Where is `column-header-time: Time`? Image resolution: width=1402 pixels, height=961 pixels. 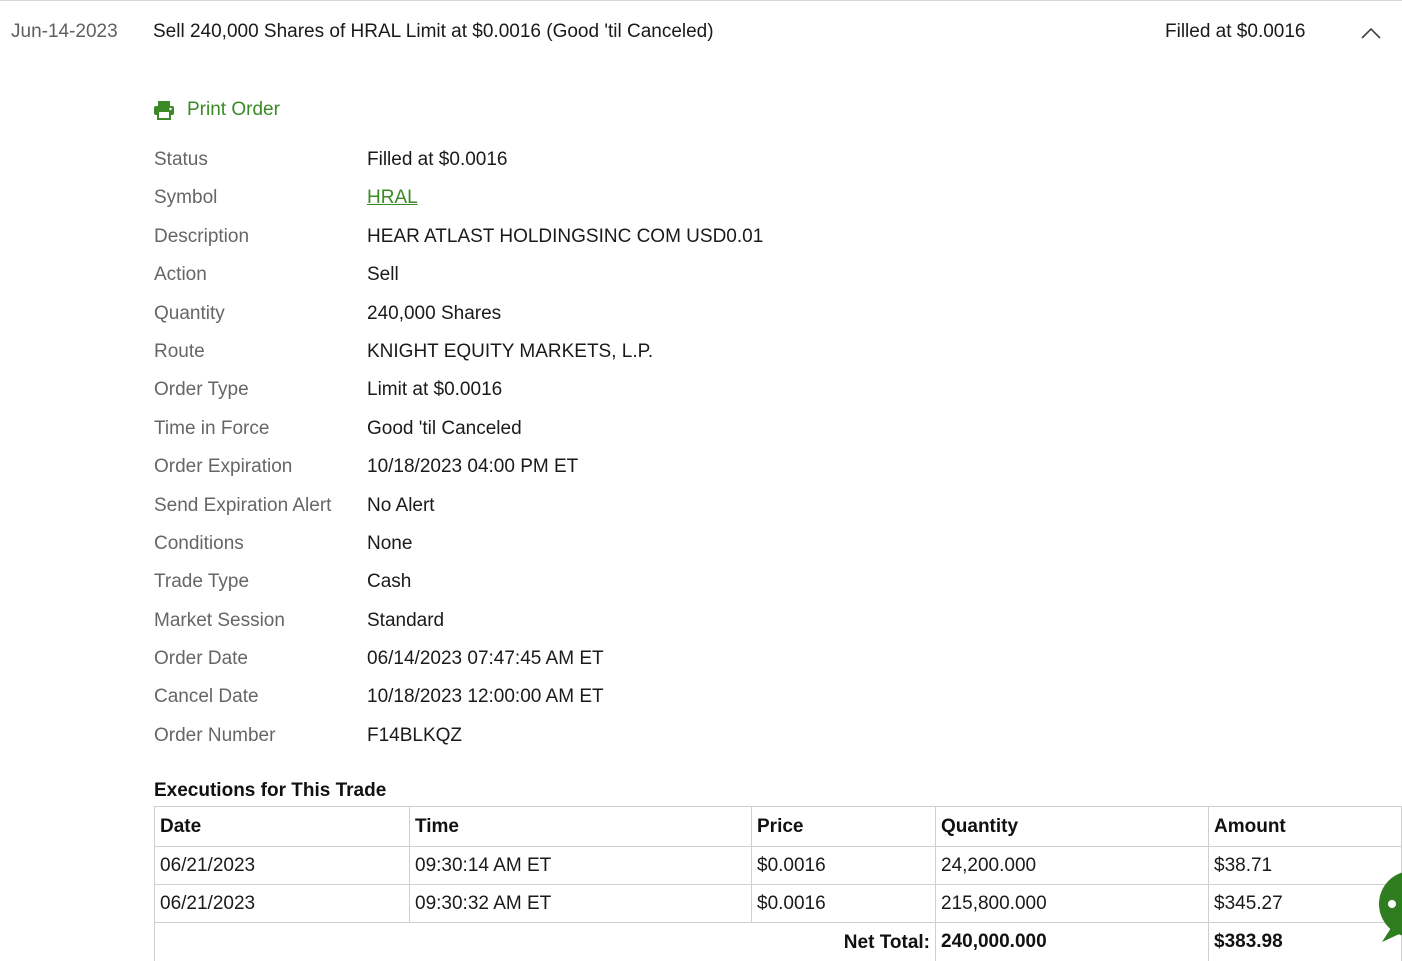 column-header-time: Time is located at coordinates (580, 826).